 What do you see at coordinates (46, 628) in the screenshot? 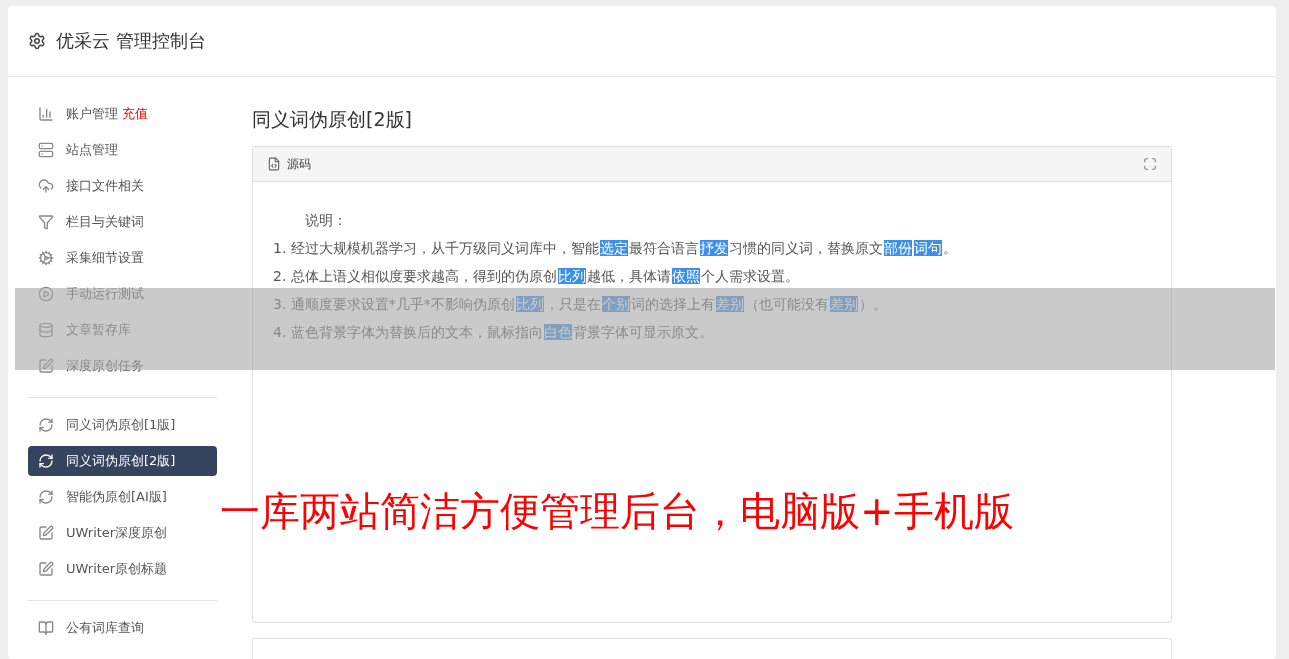
I see `book-icon` at bounding box center [46, 628].